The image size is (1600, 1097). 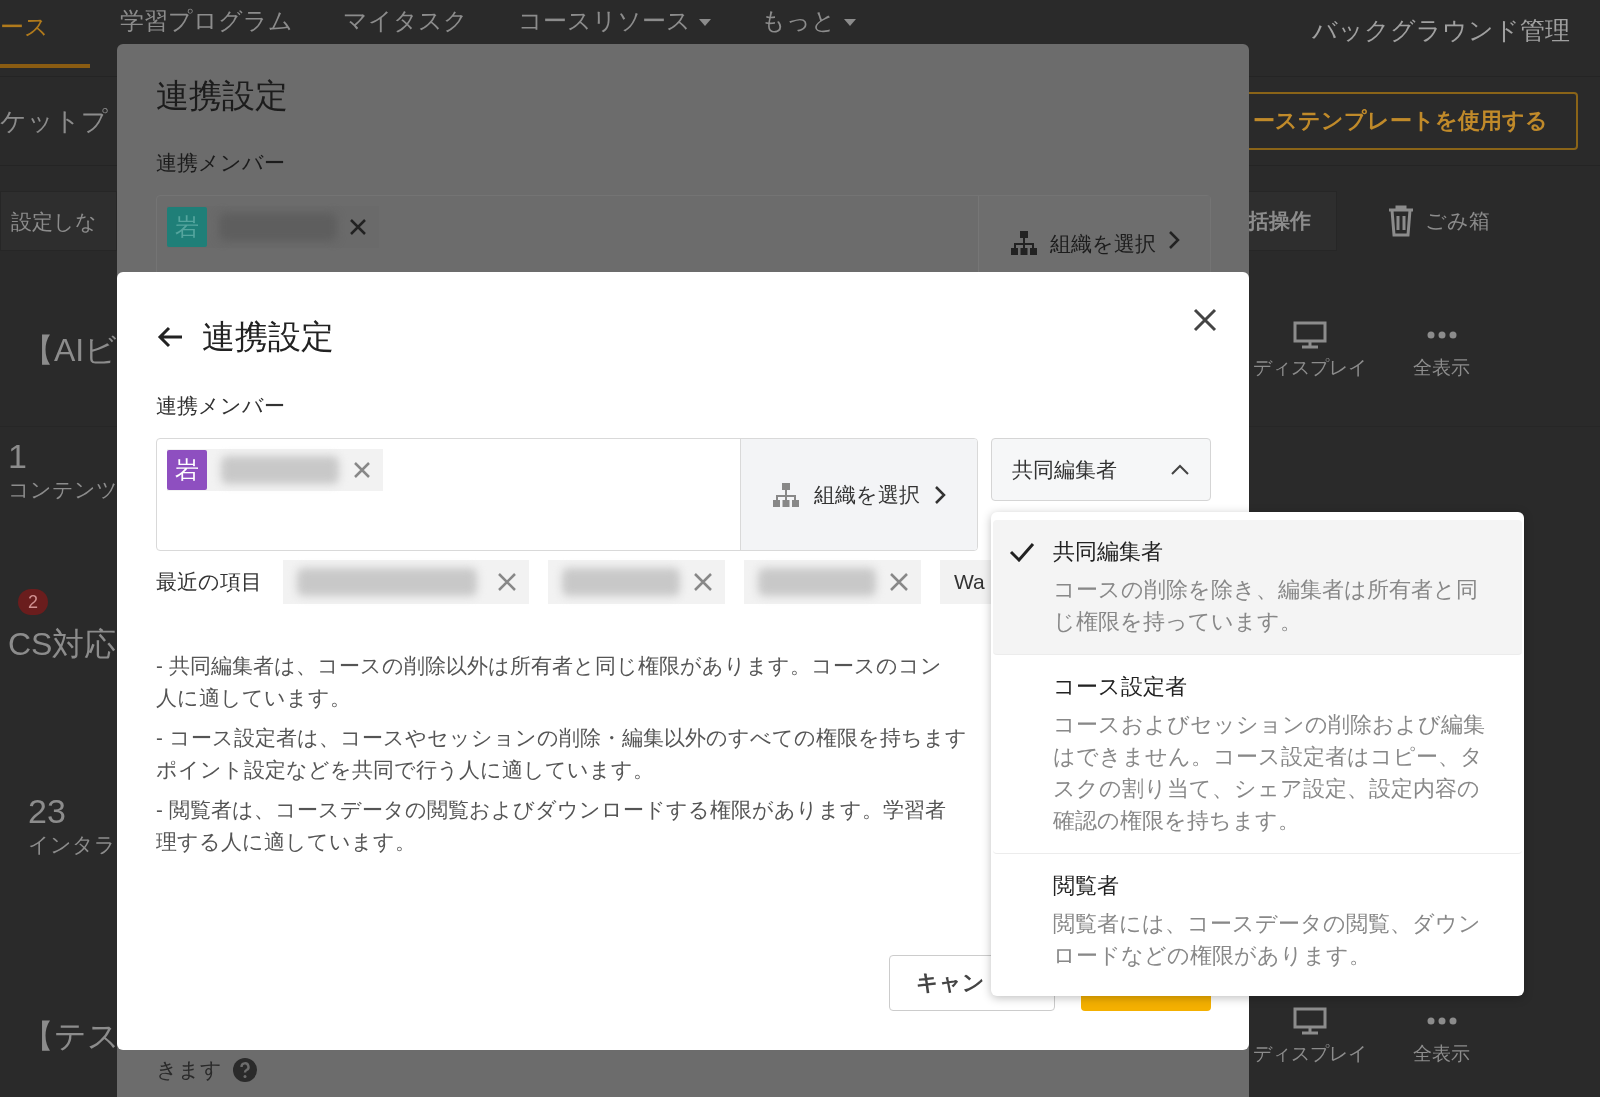 What do you see at coordinates (72, 845) in the screenshot?
I see `stat-label: インタラ` at bounding box center [72, 845].